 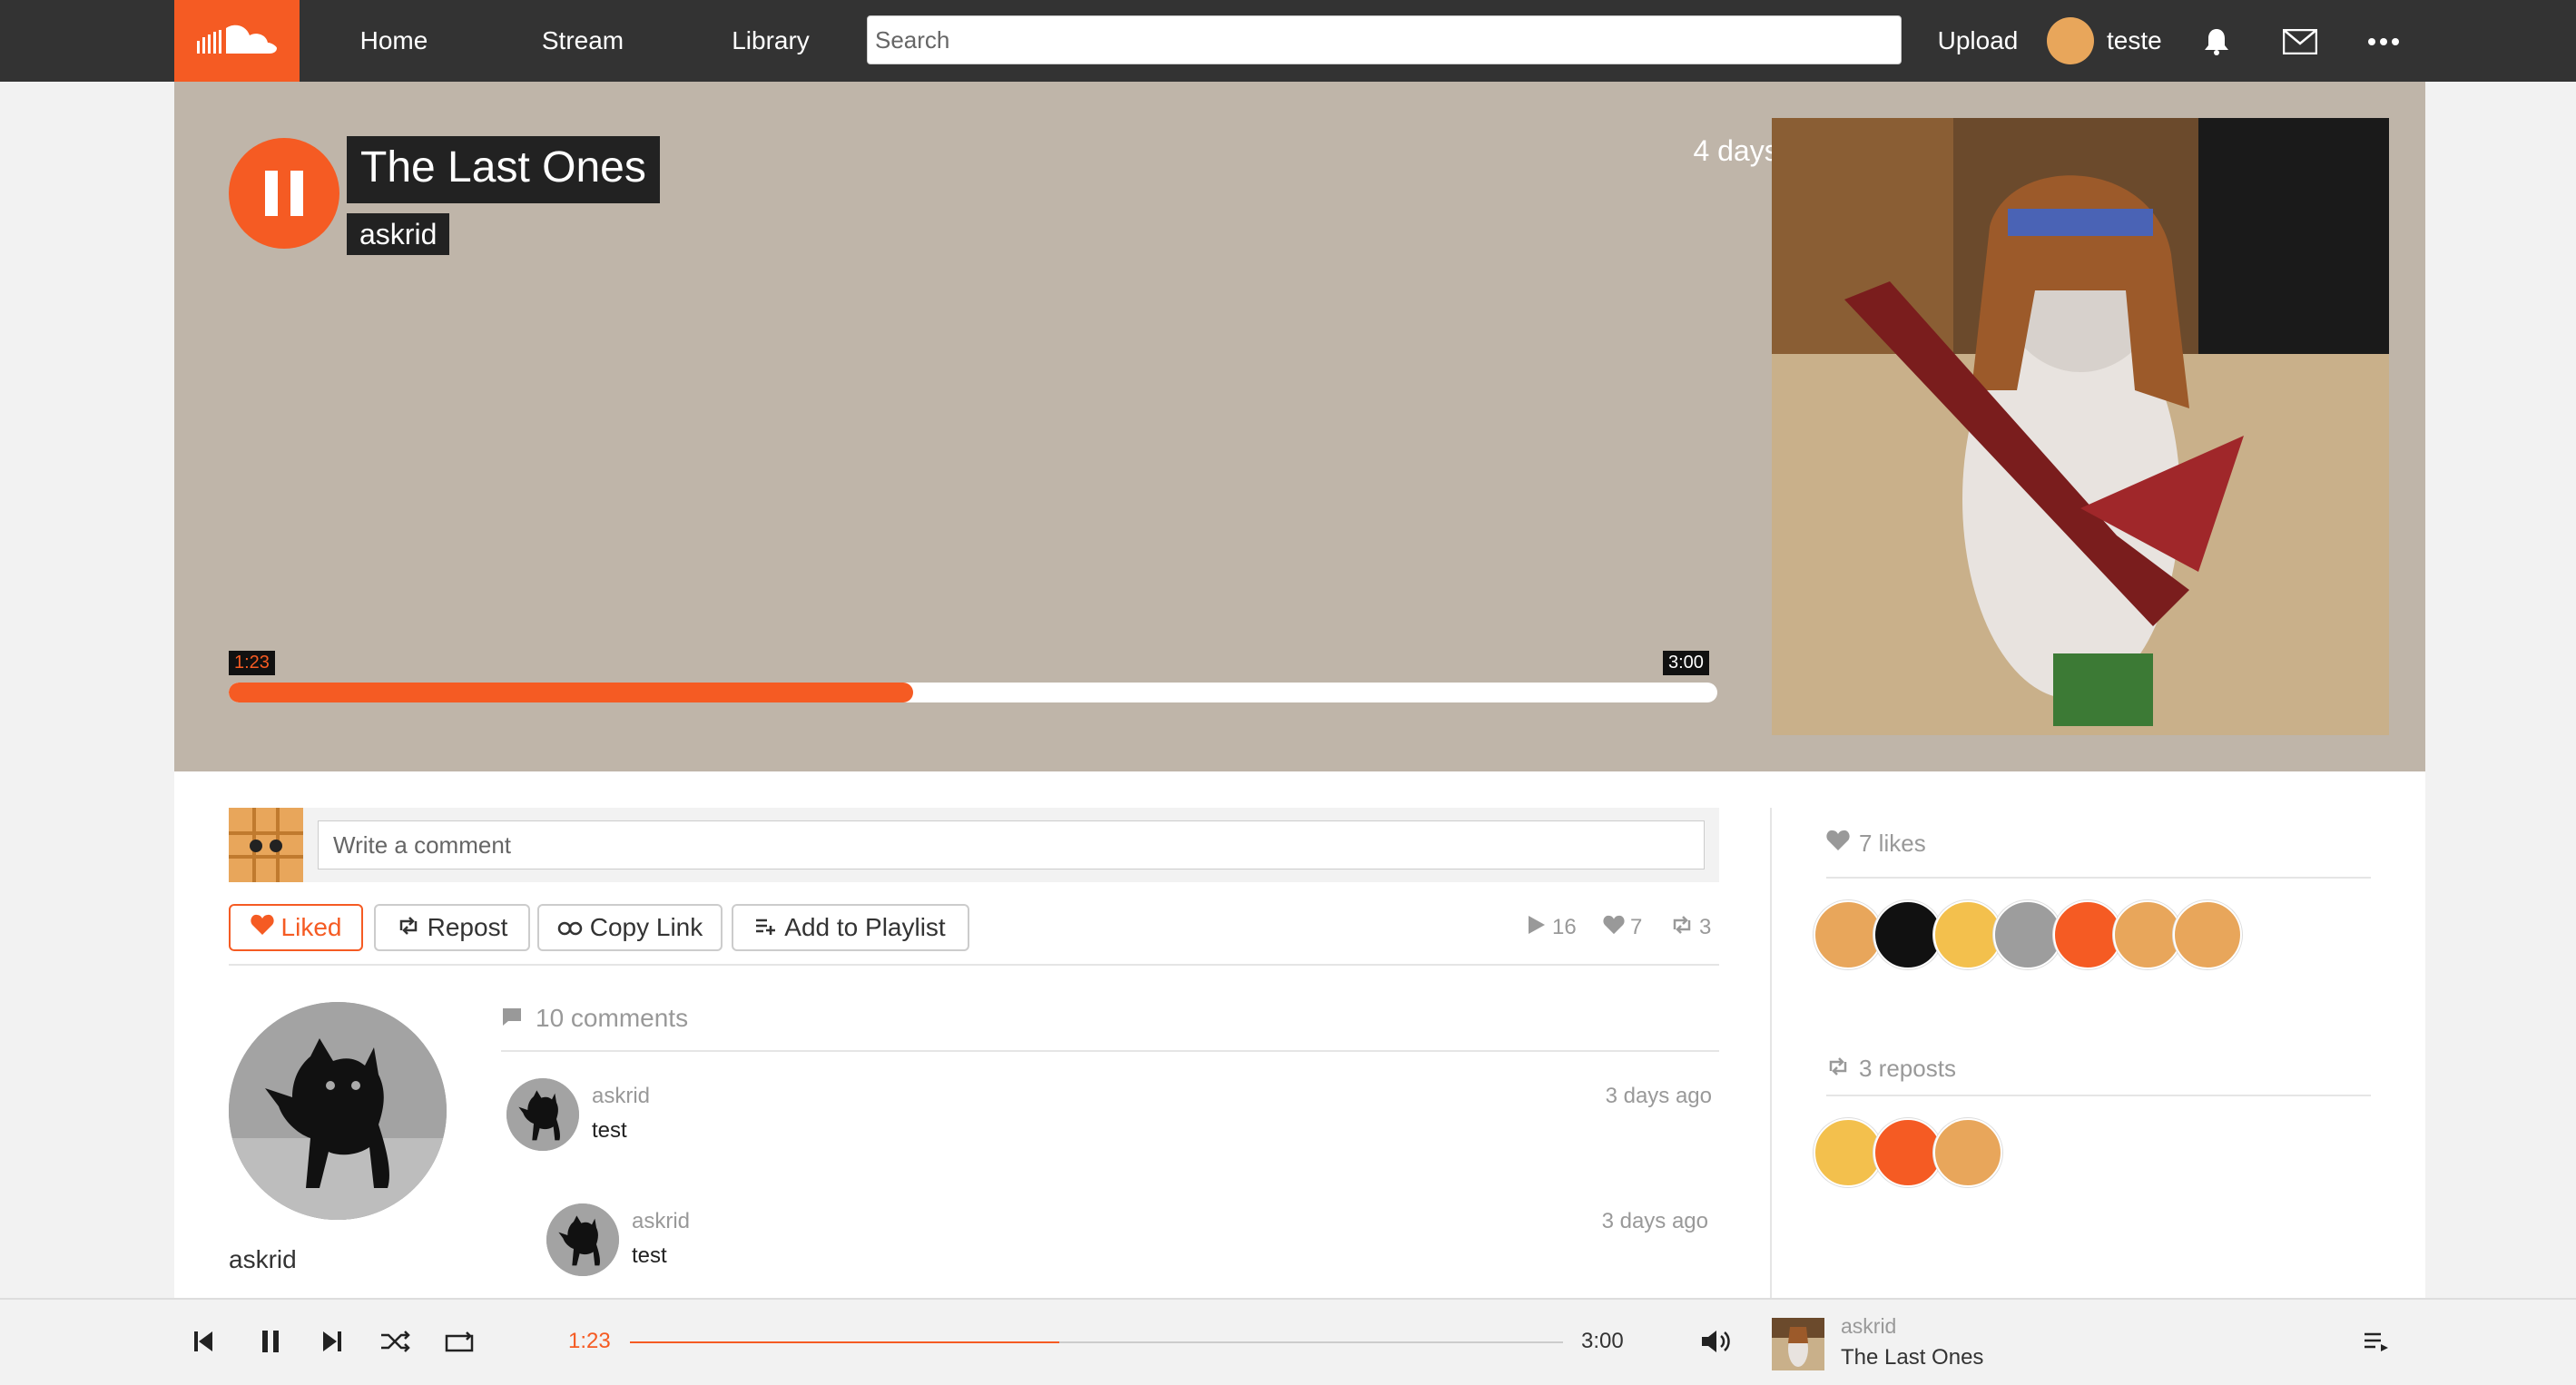 I want to click on like-count: 7, so click(x=1622, y=927).